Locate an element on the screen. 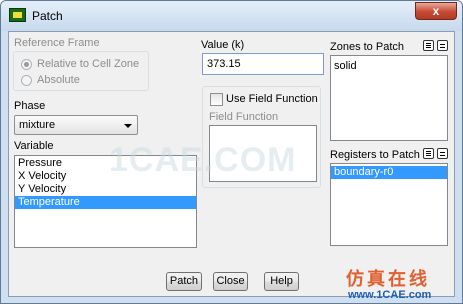 This screenshot has width=463, height=304. absolute-radio is located at coordinates (26, 80).